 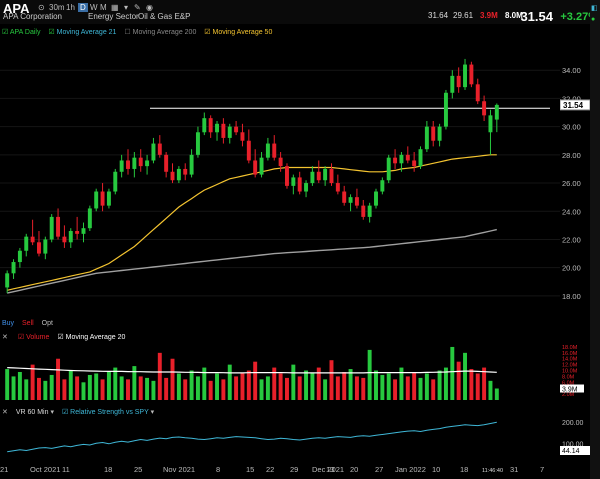 I want to click on rs-dropdown-icon: ▾, so click(x=52, y=412).